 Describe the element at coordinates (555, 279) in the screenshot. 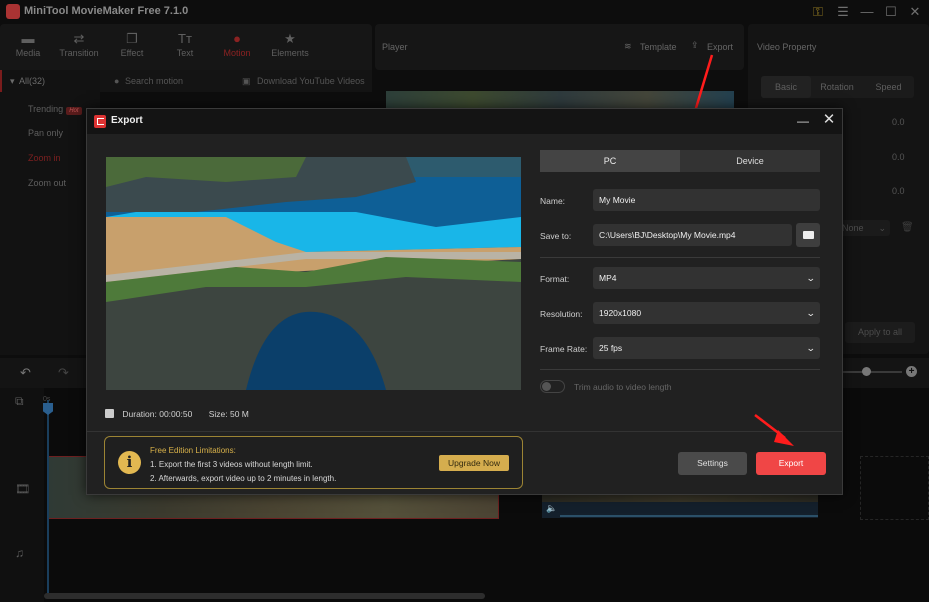

I see `format-label: Format:` at that location.